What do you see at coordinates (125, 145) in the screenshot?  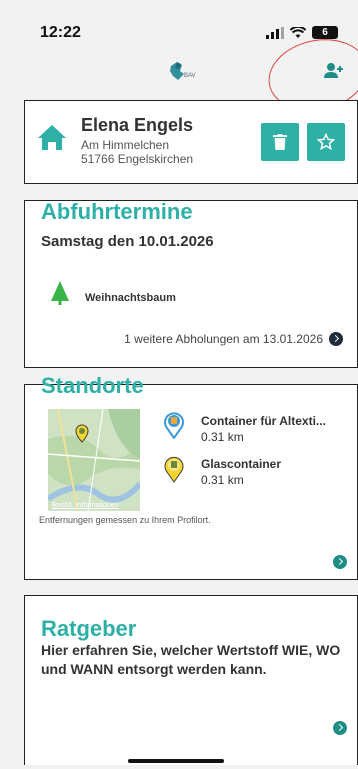 I see `profile-street: Am Himmelchen` at bounding box center [125, 145].